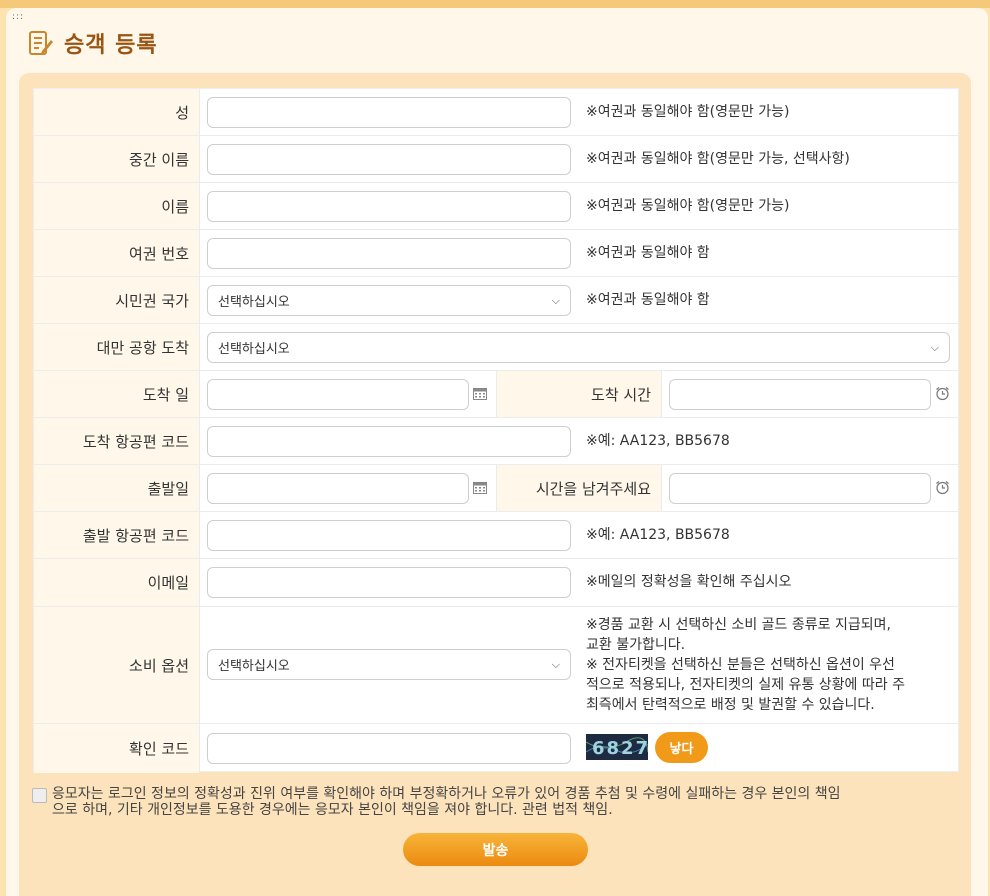 This screenshot has height=896, width=990. Describe the element at coordinates (658, 441) in the screenshot. I see `arrival-flight-note: ※예: AA123, BB5678` at that location.